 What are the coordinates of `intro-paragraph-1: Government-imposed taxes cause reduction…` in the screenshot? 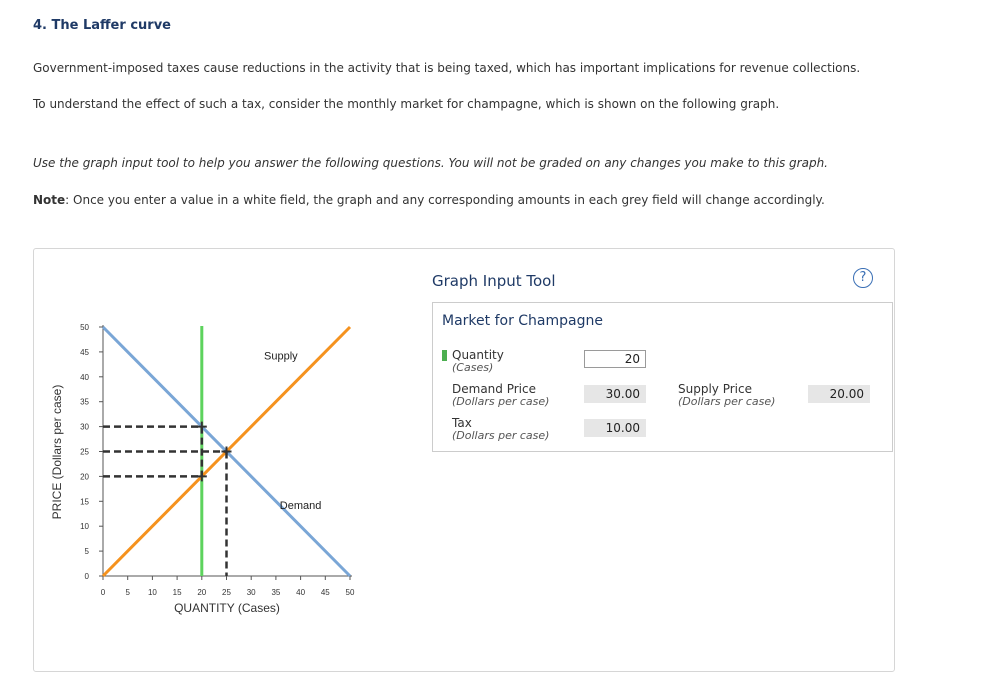 It's located at (447, 68).